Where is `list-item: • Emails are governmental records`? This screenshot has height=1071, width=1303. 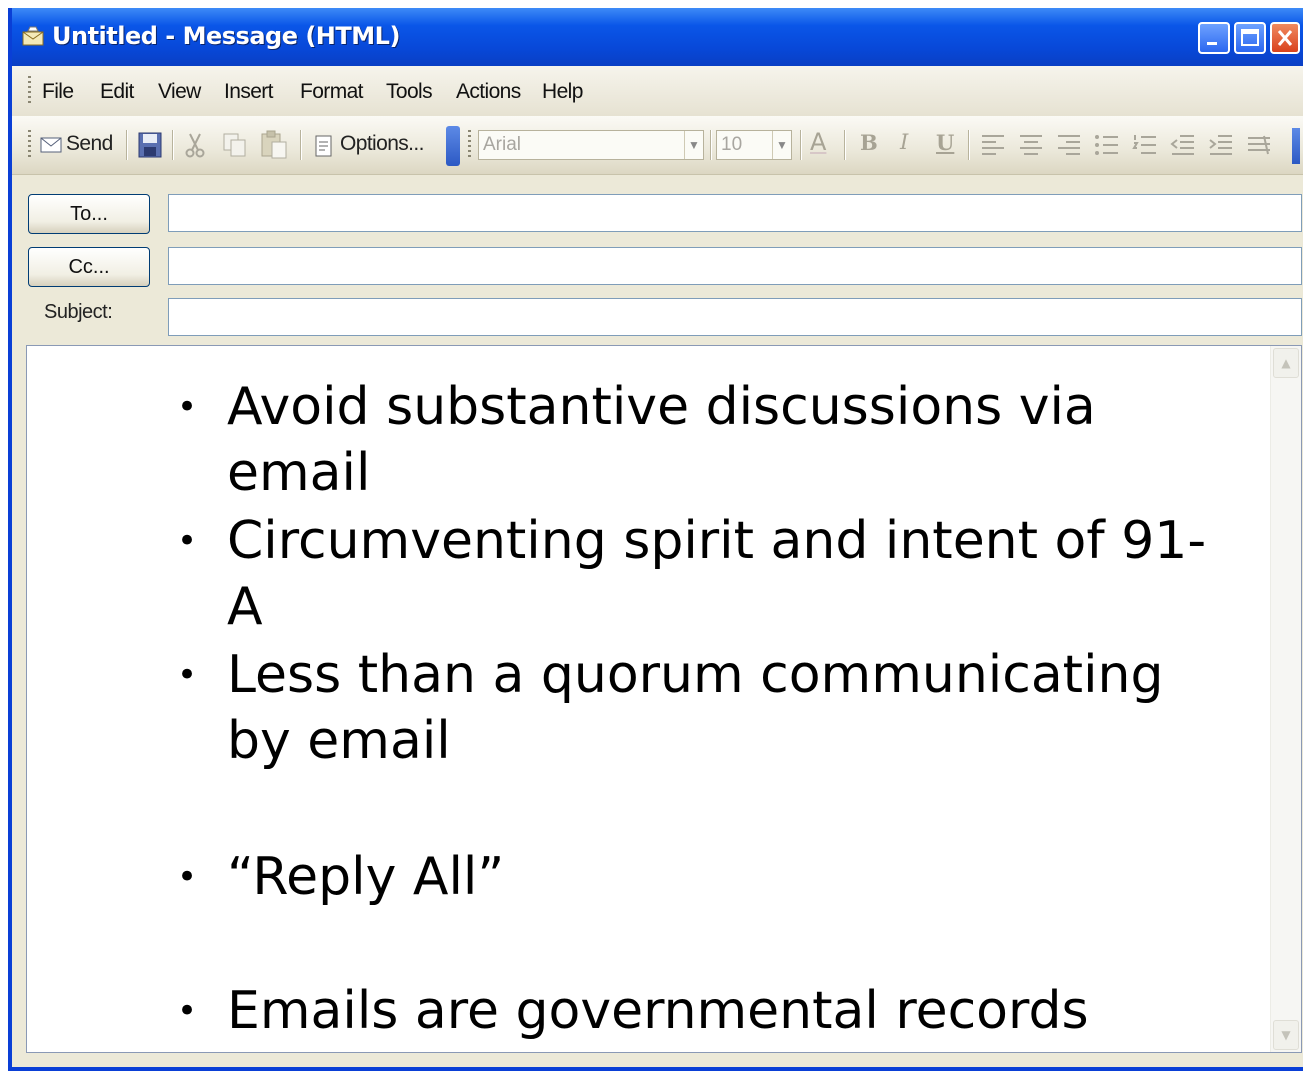
list-item: • Emails are governmental records is located at coordinates (707, 1011).